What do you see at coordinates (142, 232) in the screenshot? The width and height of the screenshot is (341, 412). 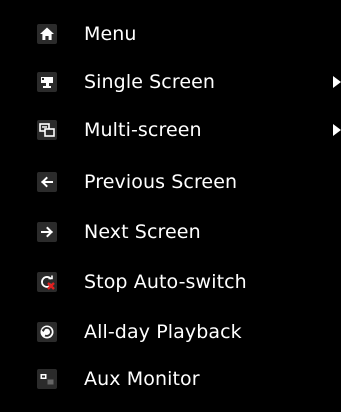 I see `menu-item-label: Next Screen` at bounding box center [142, 232].